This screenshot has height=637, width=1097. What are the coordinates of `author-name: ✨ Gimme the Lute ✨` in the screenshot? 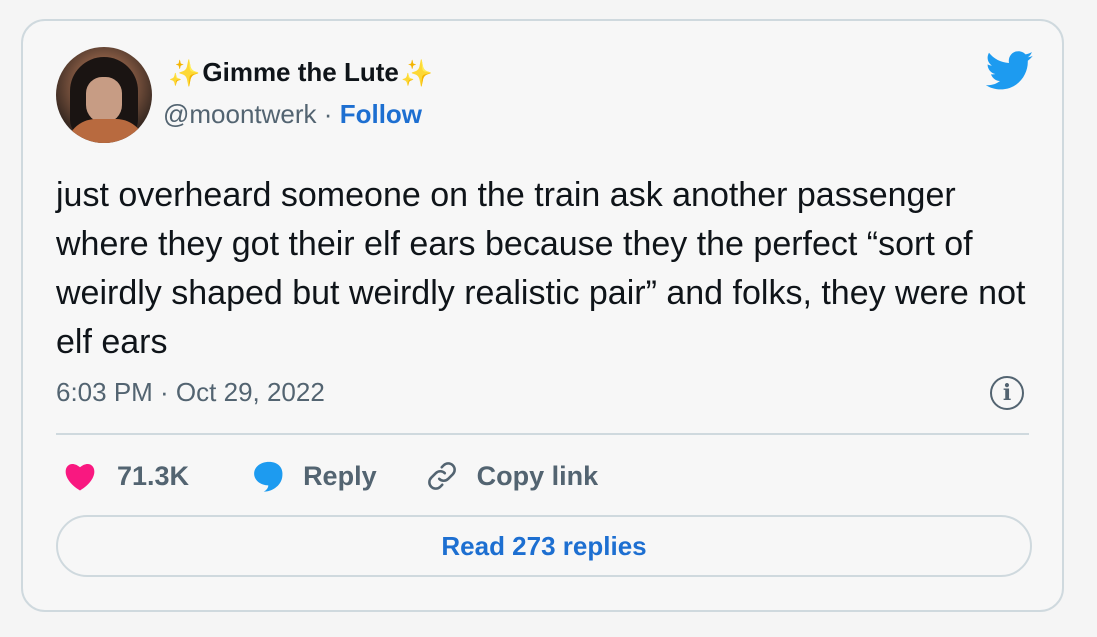 It's located at (300, 72).